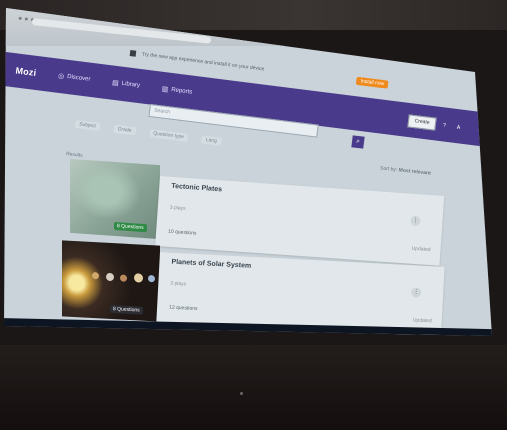 Image resolution: width=507 pixels, height=430 pixels. I want to click on results-label: Results, so click(74, 155).